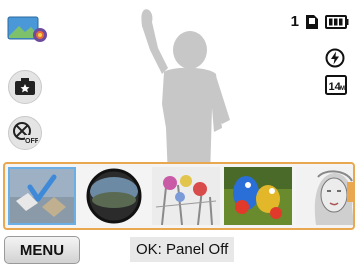  I want to click on menu-button: MENU, so click(42, 250).